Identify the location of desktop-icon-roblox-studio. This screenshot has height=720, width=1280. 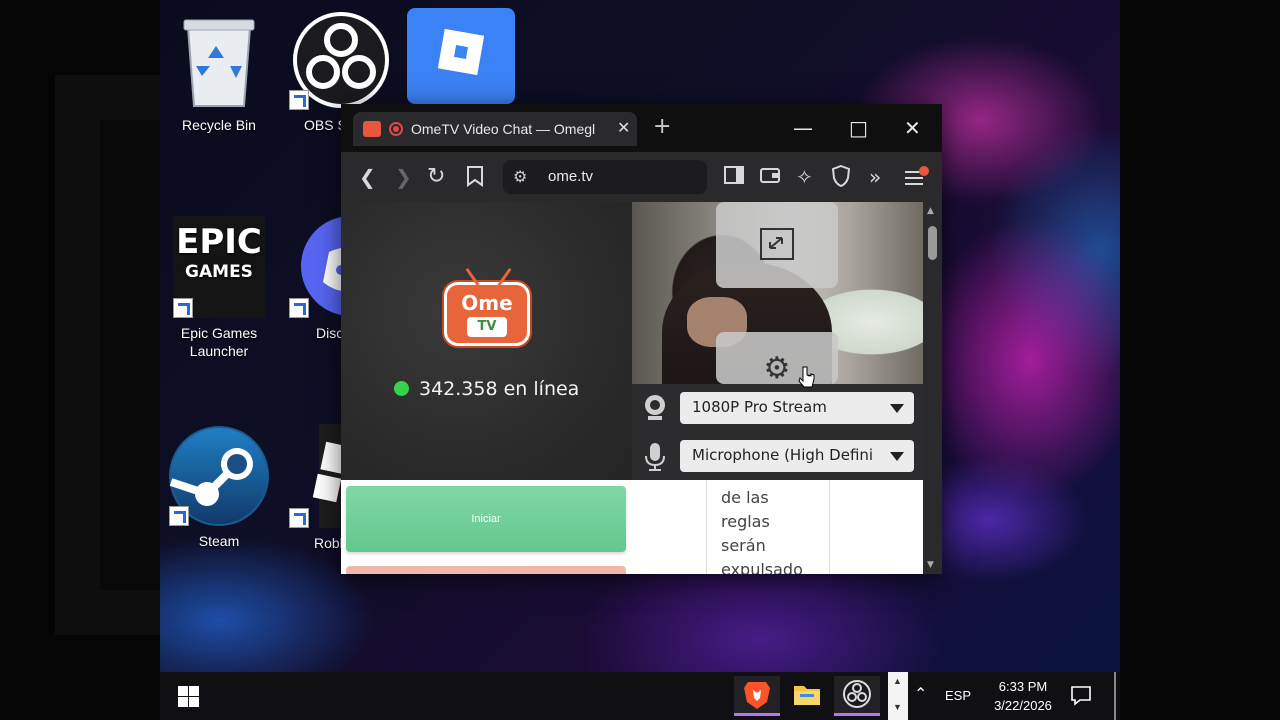
(461, 56).